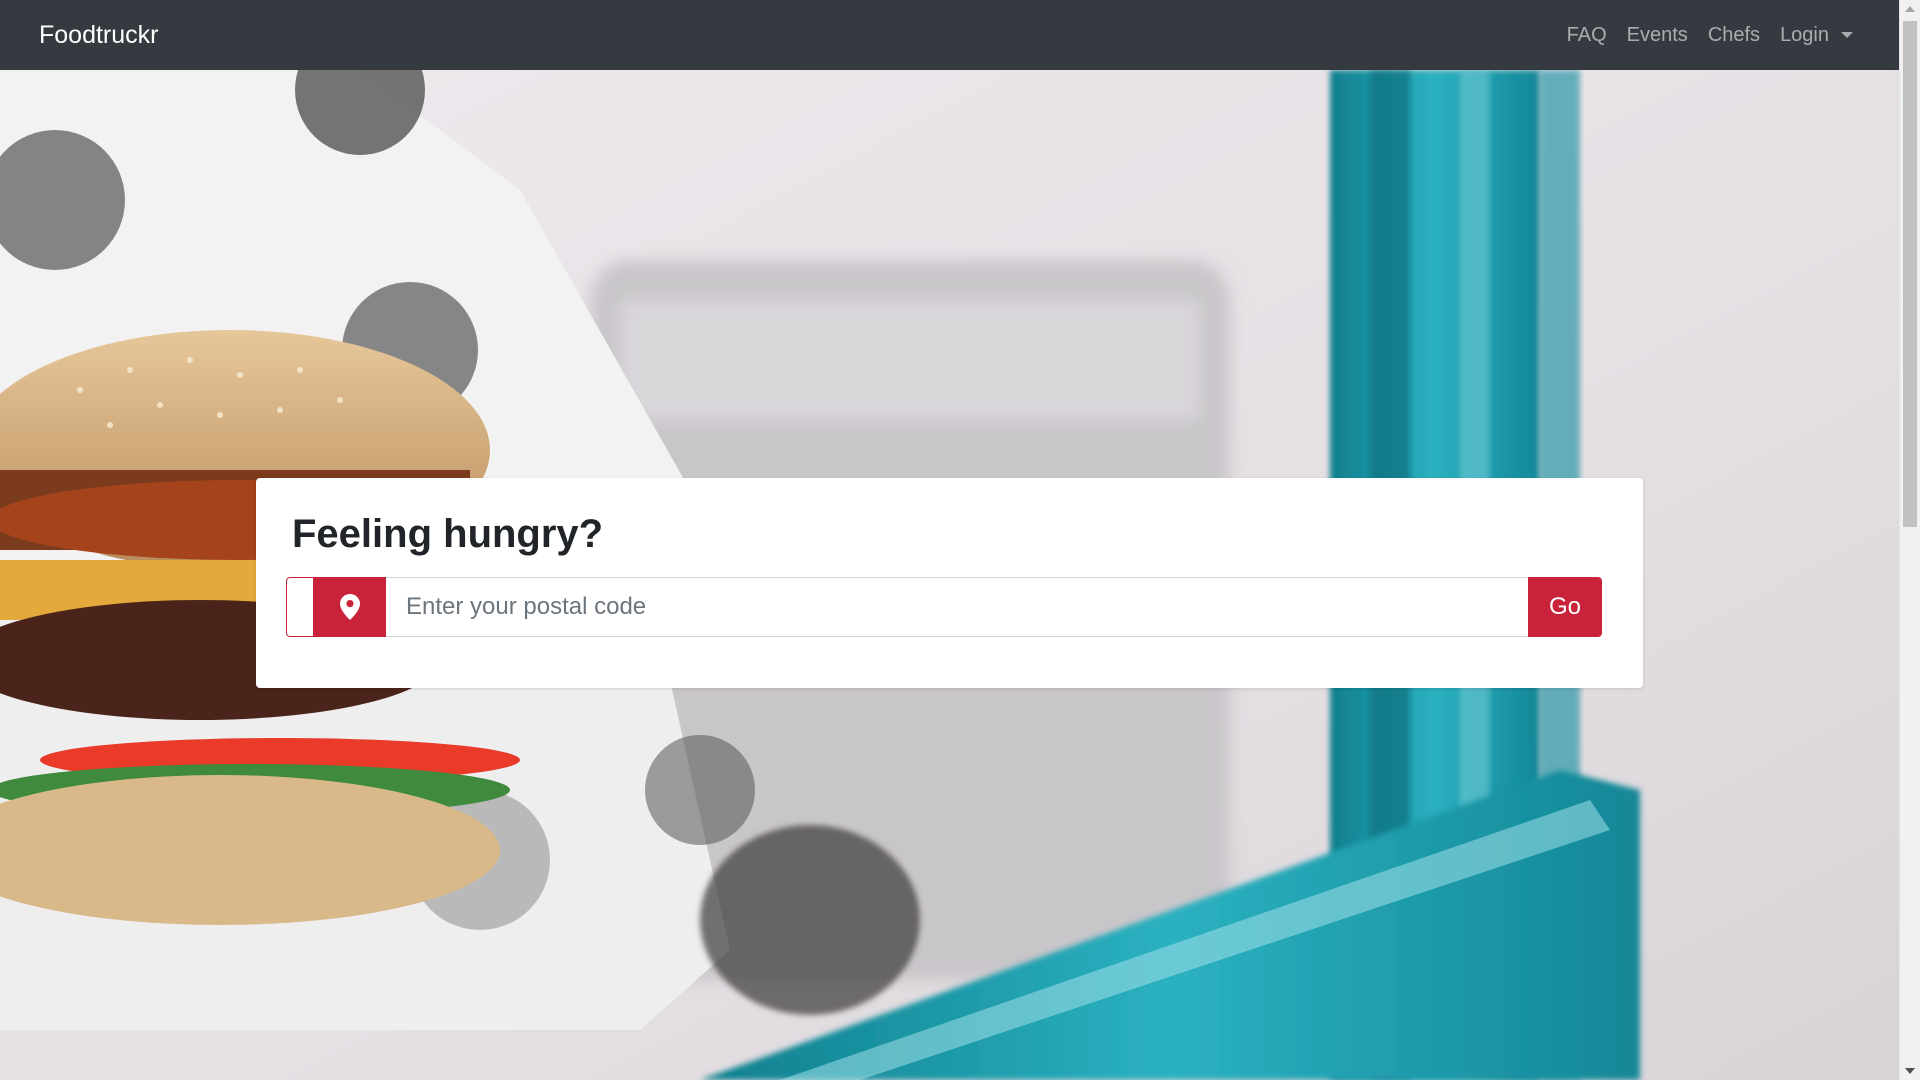  I want to click on top-navbar: Foodtruckr FAQ Events Chefs Login, so click(949, 35).